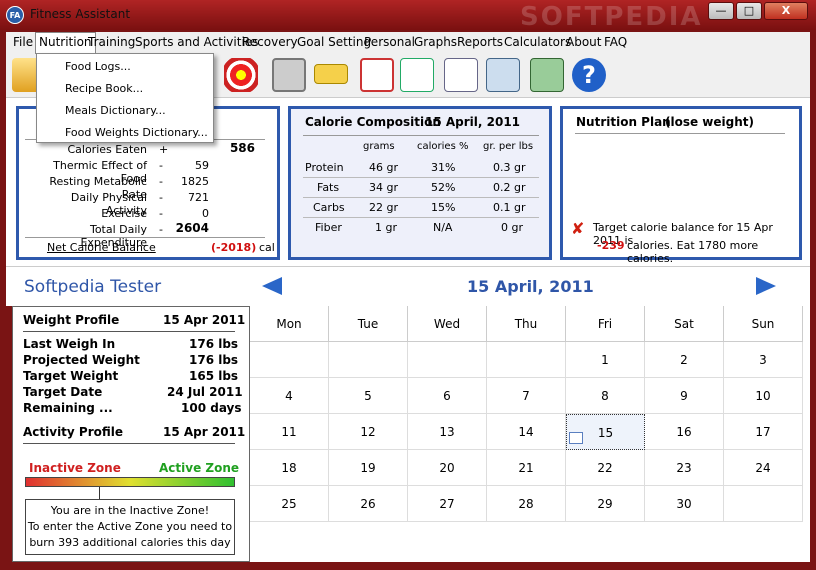 The image size is (816, 570). What do you see at coordinates (786, 11) in the screenshot?
I see `close-button: X` at bounding box center [786, 11].